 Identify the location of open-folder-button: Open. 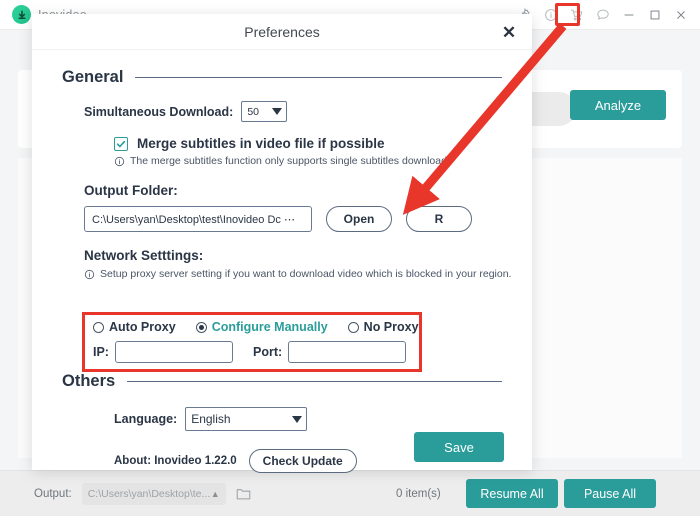
(359, 219).